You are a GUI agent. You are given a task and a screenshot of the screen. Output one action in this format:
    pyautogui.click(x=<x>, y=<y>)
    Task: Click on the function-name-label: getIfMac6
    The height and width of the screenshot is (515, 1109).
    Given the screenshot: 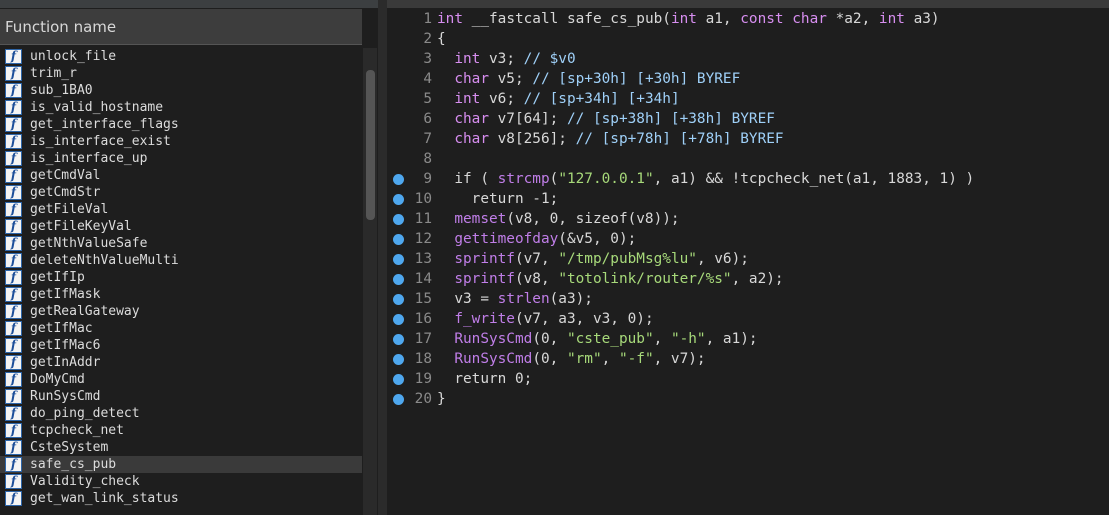 What is the action you would take?
    pyautogui.click(x=65, y=345)
    